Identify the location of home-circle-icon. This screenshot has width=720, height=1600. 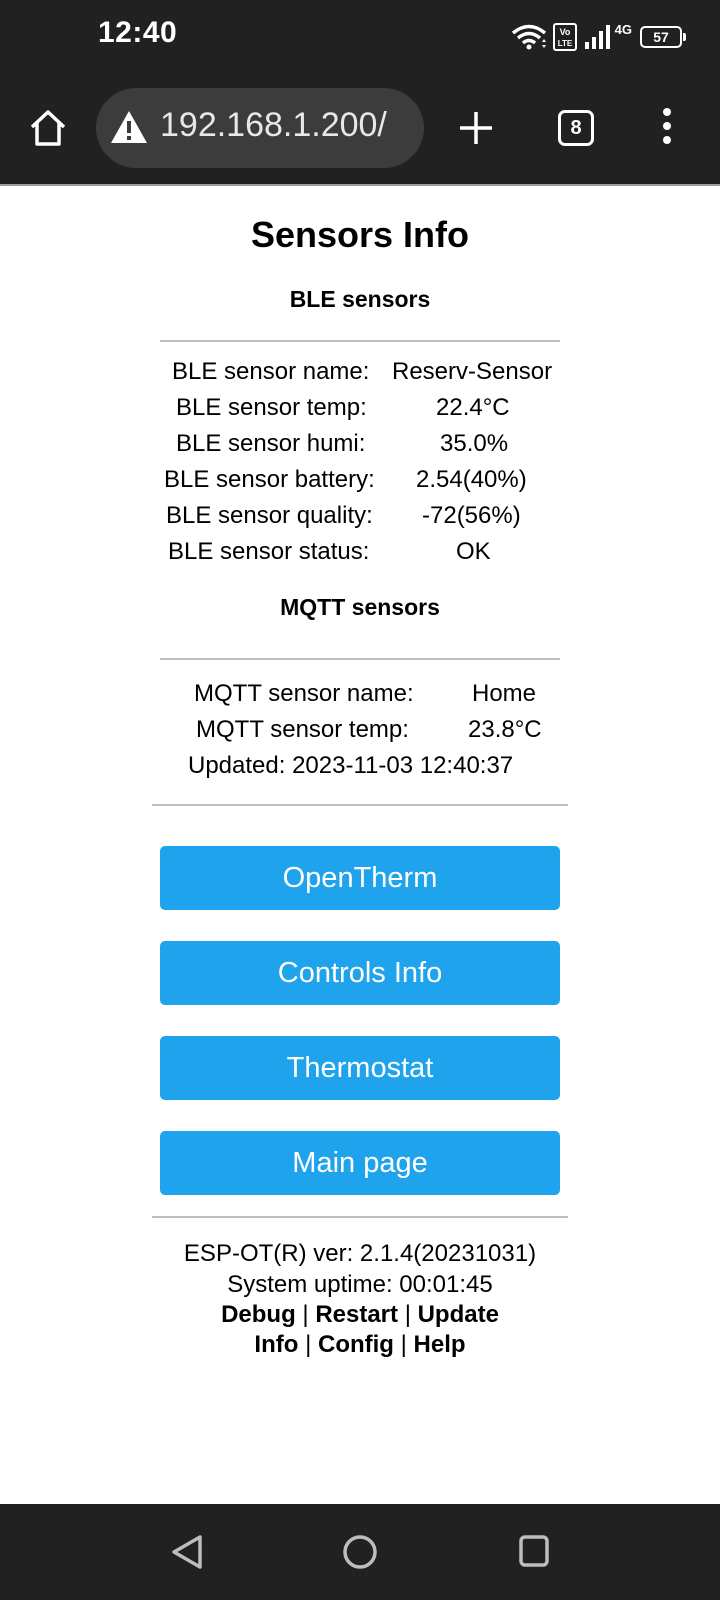
(360, 1552).